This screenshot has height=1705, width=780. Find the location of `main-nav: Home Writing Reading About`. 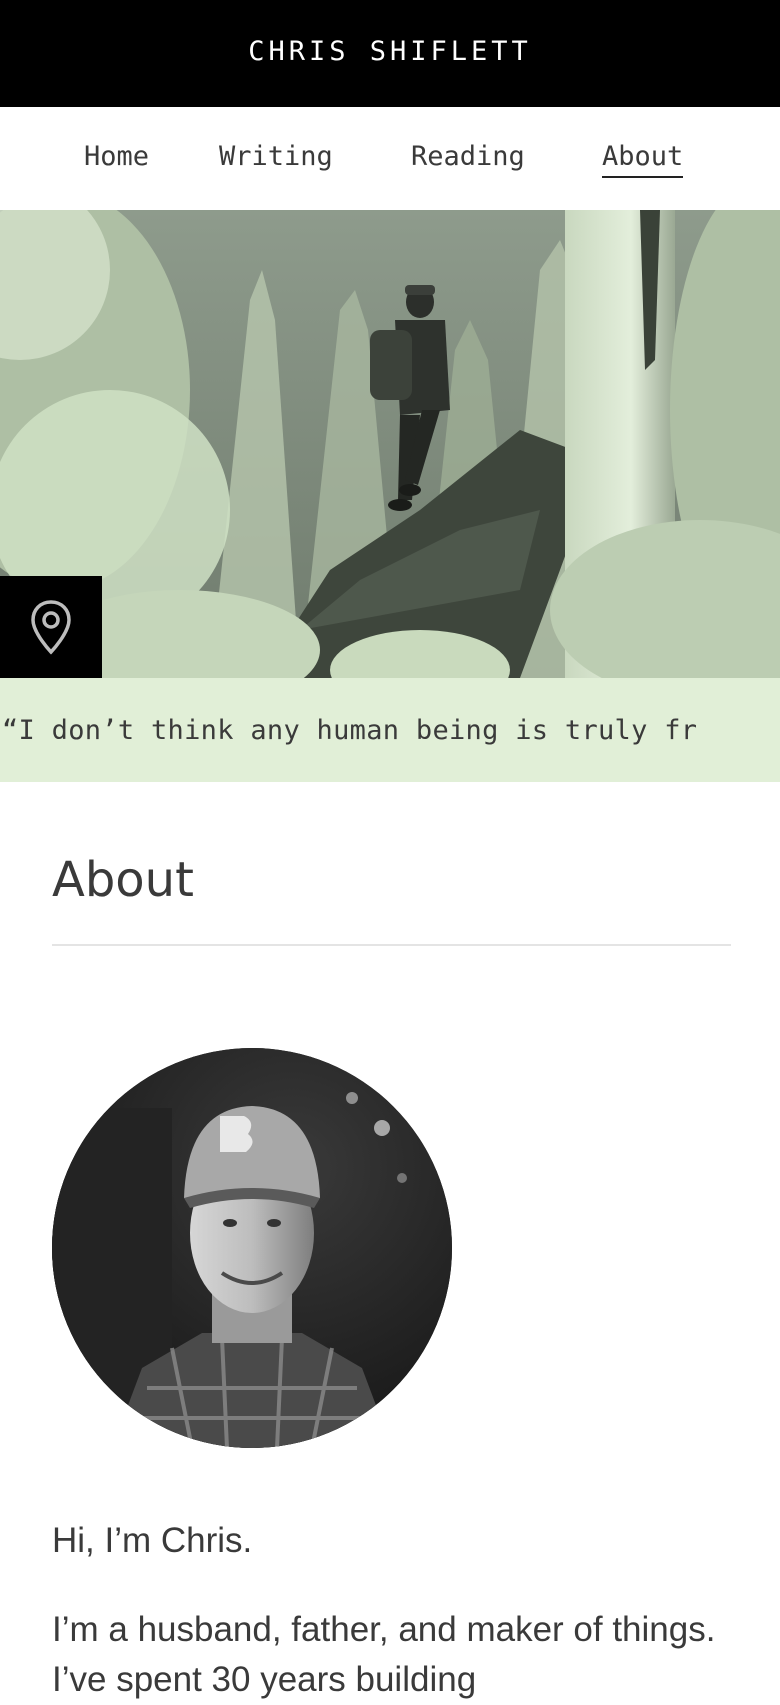

main-nav: Home Writing Reading About is located at coordinates (390, 158).